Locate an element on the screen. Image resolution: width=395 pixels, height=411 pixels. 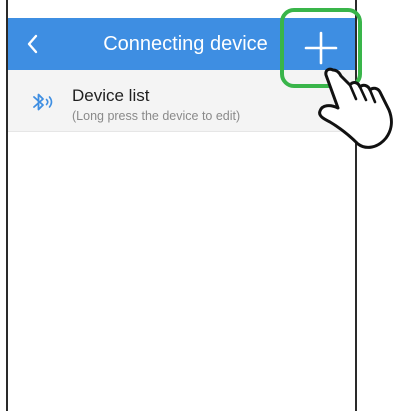
bluetooth-icon is located at coordinates (43, 102).